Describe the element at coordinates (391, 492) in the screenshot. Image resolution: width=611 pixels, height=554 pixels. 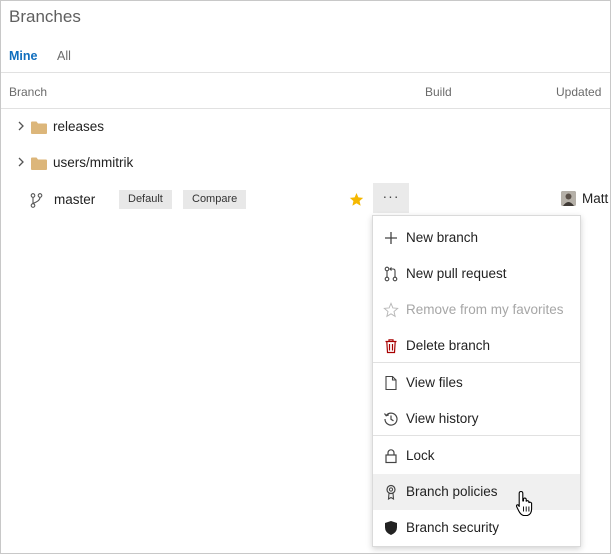
I see `policy-badge-icon` at that location.